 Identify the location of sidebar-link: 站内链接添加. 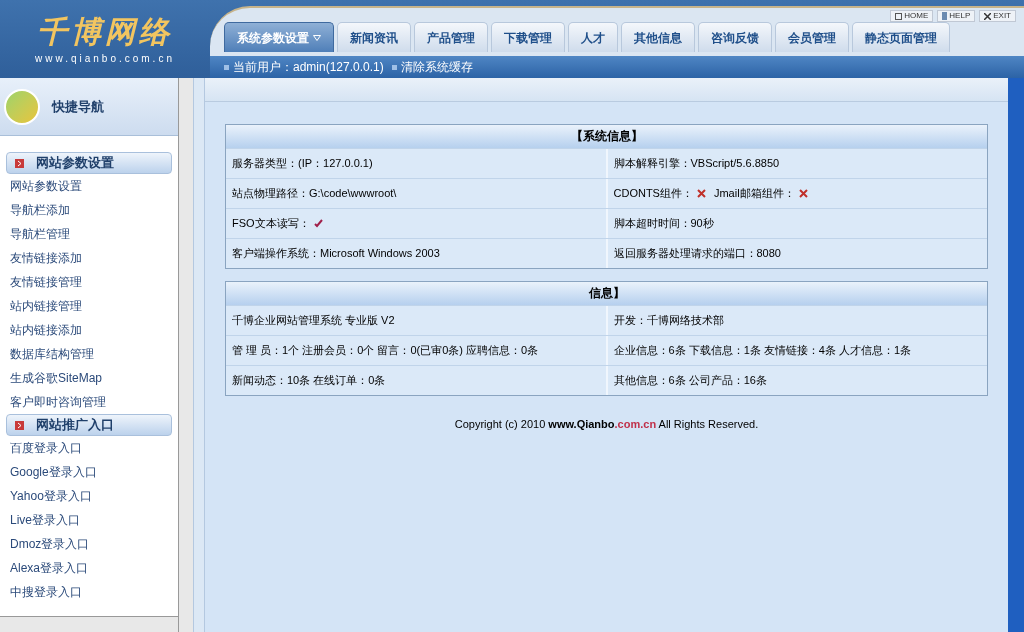
(89, 330).